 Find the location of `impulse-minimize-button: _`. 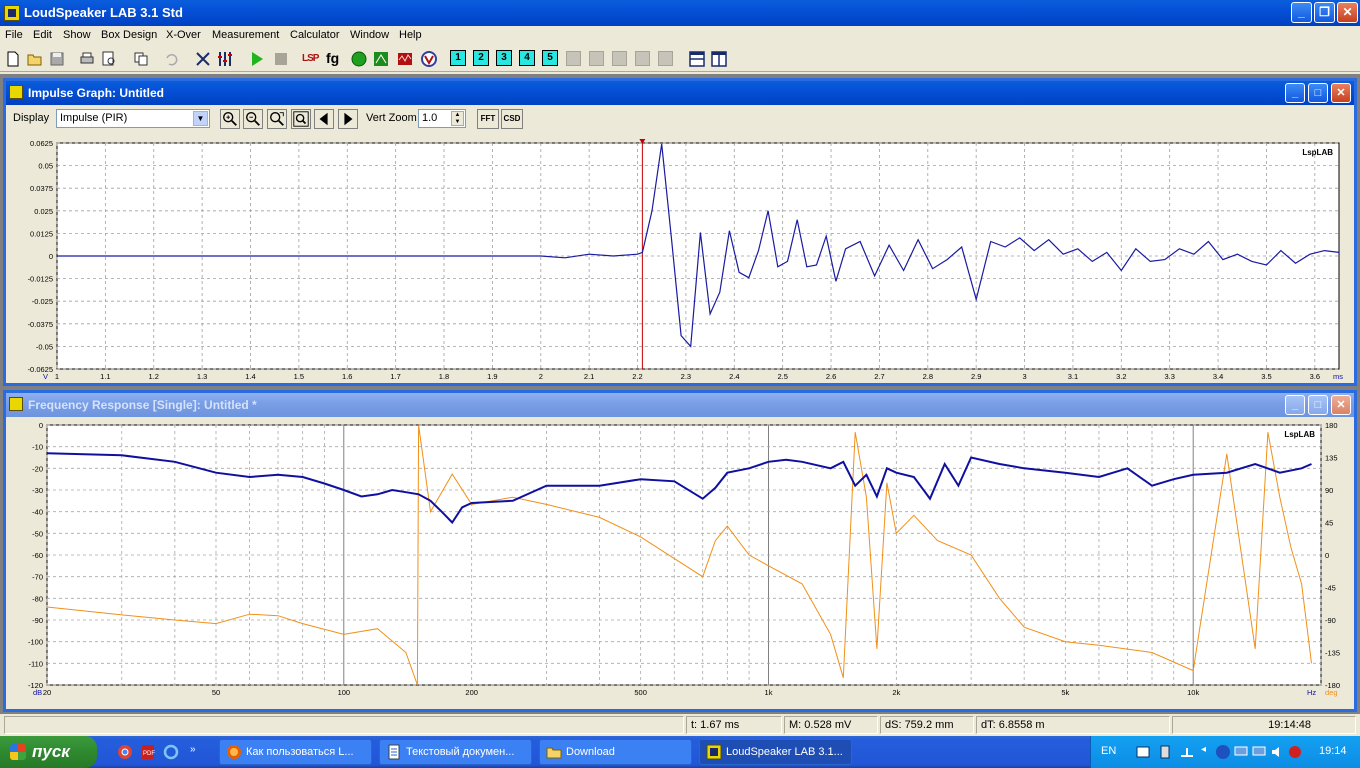

impulse-minimize-button: _ is located at coordinates (1295, 93).